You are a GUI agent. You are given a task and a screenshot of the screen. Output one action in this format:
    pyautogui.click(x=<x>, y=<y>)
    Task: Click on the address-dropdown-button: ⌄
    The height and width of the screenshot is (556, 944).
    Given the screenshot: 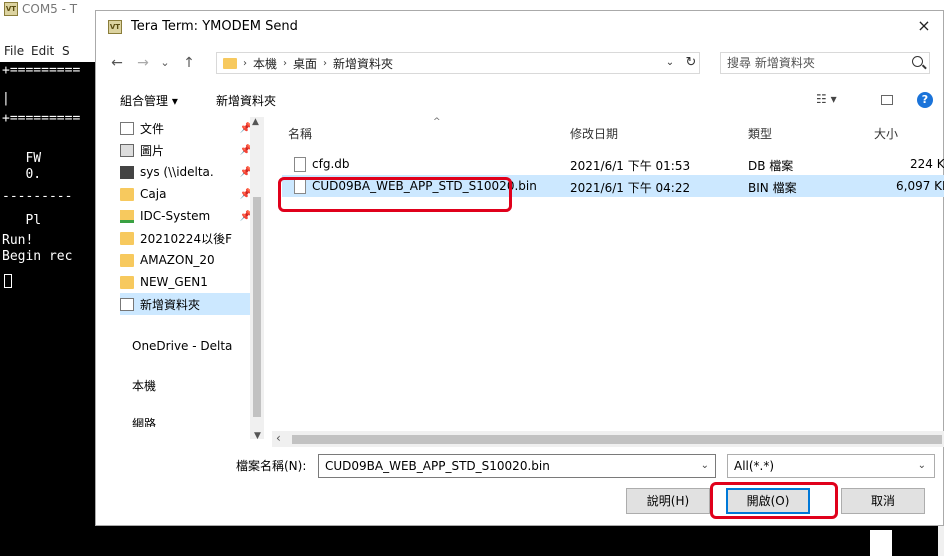 What is the action you would take?
    pyautogui.click(x=670, y=63)
    